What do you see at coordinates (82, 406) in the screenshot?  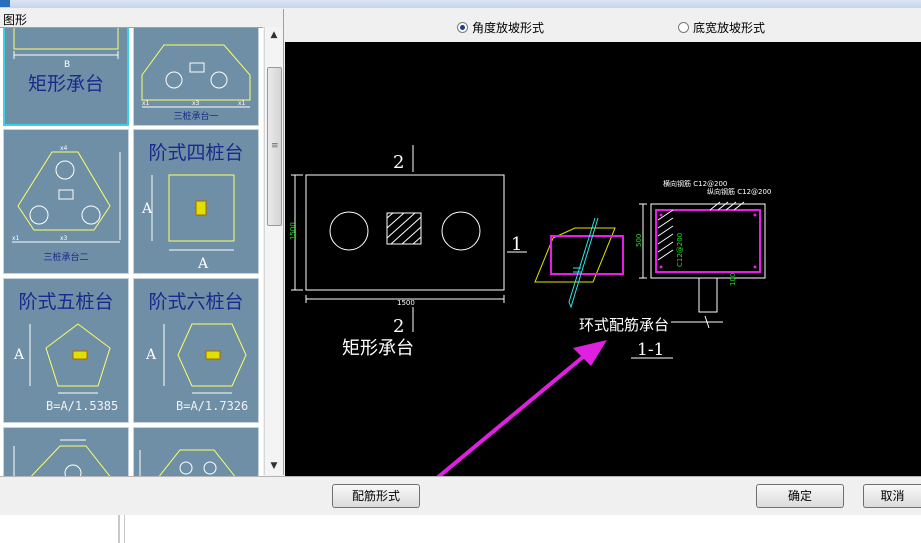 I see `thumbnail-formula: B=A/1.5385` at bounding box center [82, 406].